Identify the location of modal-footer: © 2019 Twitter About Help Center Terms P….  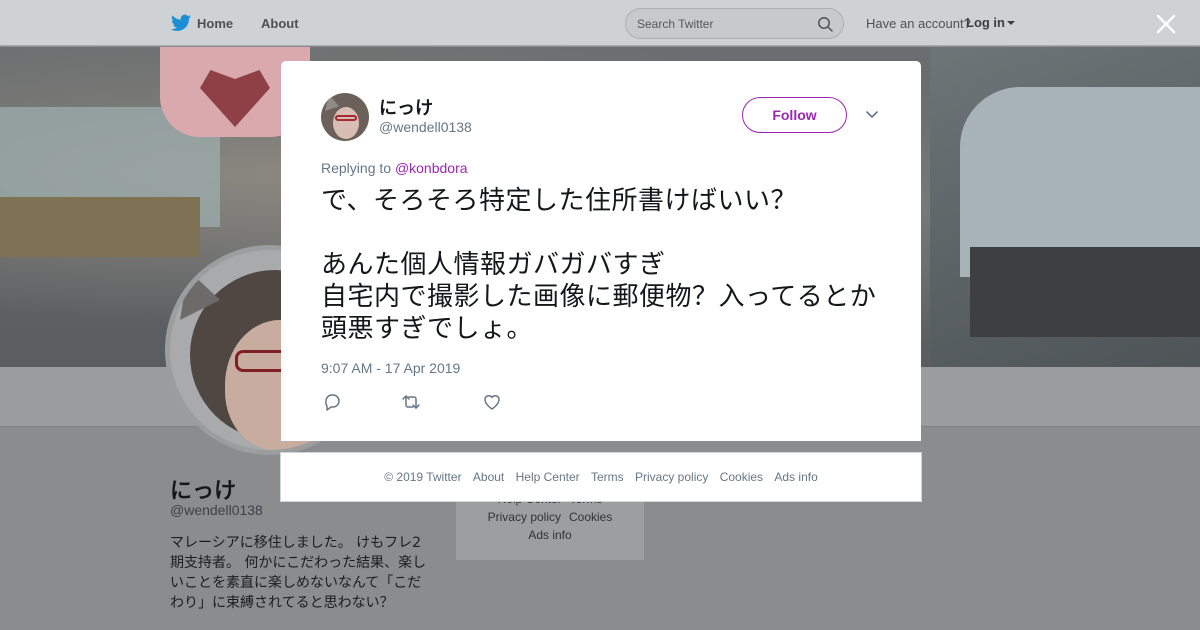
(601, 477).